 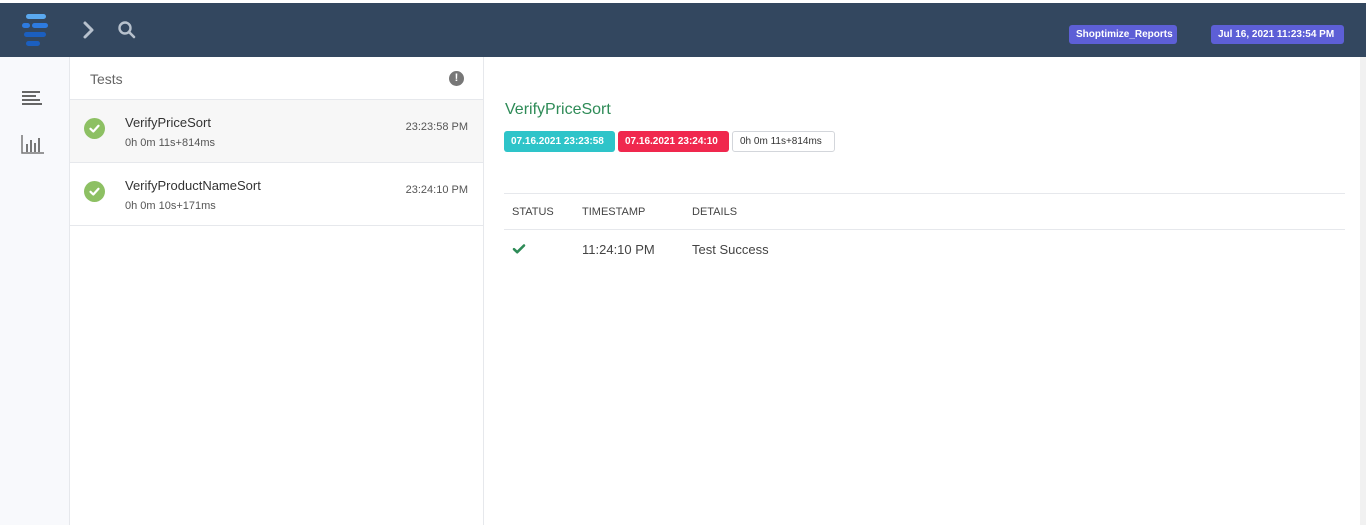 What do you see at coordinates (673, 141) in the screenshot?
I see `end-time-tag: 07.16.2021 23:24:10` at bounding box center [673, 141].